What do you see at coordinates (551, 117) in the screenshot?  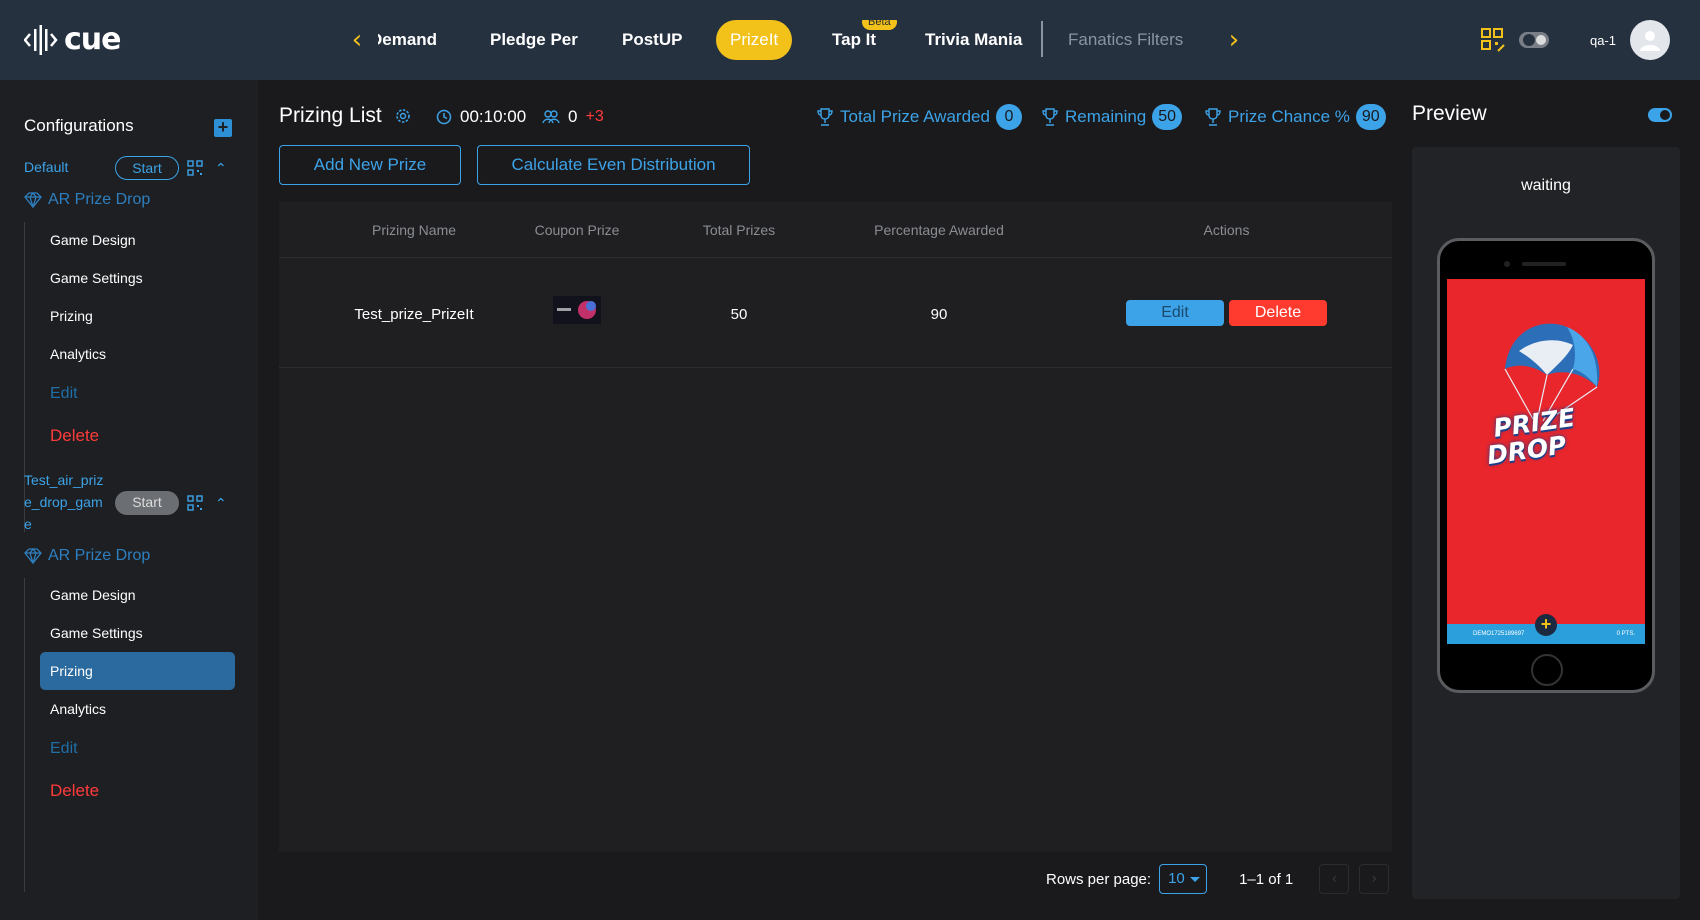 I see `users-icon` at bounding box center [551, 117].